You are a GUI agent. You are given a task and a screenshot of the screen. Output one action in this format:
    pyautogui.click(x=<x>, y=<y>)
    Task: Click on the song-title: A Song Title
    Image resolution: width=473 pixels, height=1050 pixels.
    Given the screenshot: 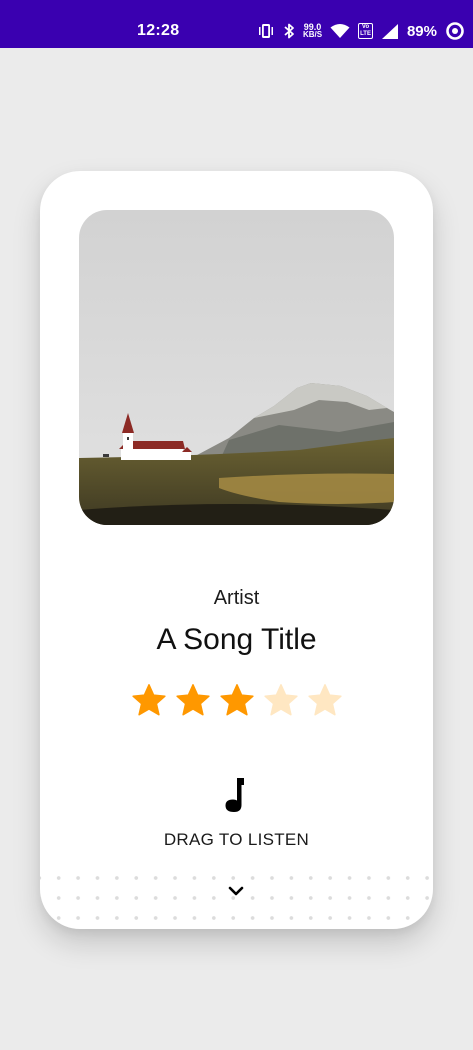 What is the action you would take?
    pyautogui.click(x=236, y=639)
    